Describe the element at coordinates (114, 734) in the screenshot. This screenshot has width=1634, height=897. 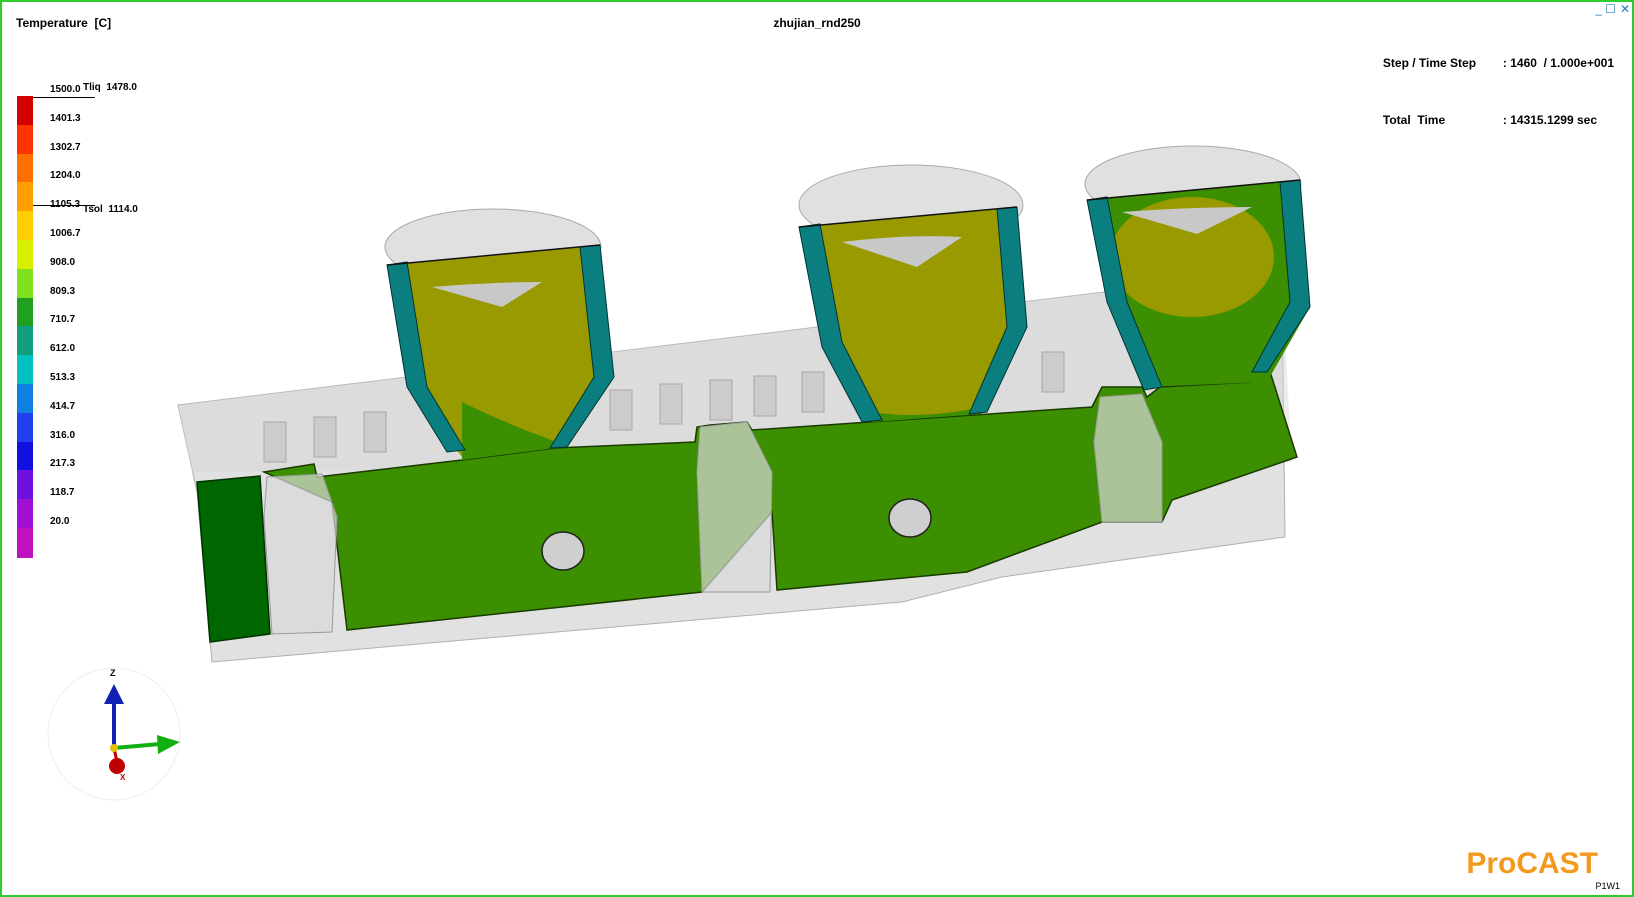
I see `axis-triad: Z Y X` at that location.